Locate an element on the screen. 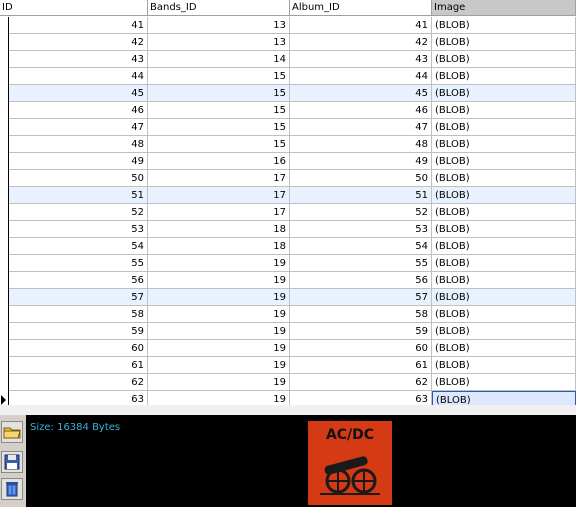  cell-id: 56 is located at coordinates (78, 280).